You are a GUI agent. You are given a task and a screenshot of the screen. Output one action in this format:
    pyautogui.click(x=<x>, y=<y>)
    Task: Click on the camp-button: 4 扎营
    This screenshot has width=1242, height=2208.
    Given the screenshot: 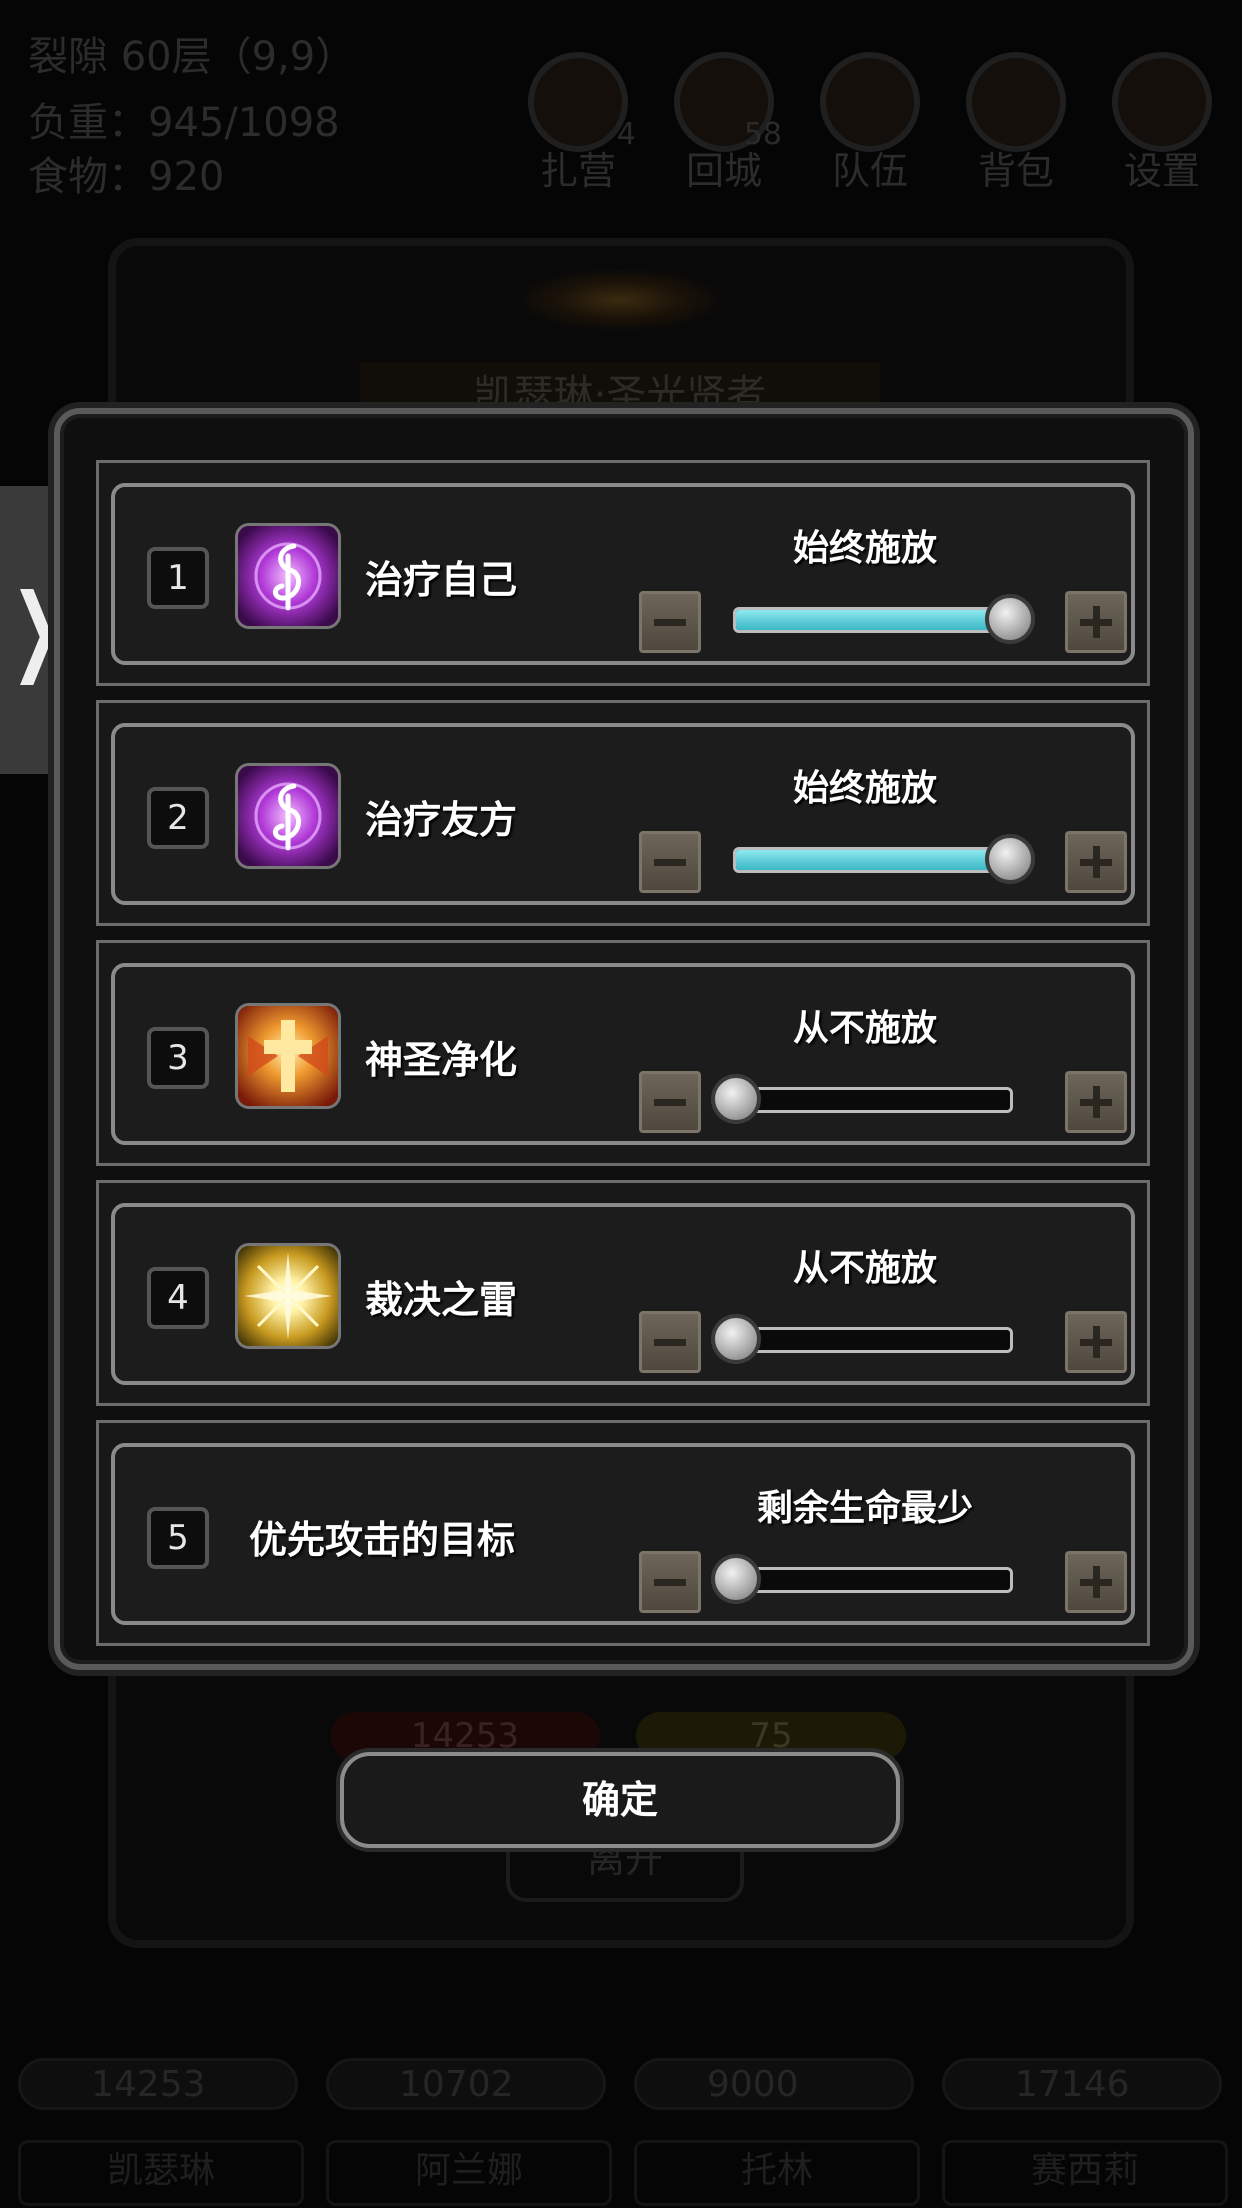 What is the action you would take?
    pyautogui.click(x=578, y=122)
    